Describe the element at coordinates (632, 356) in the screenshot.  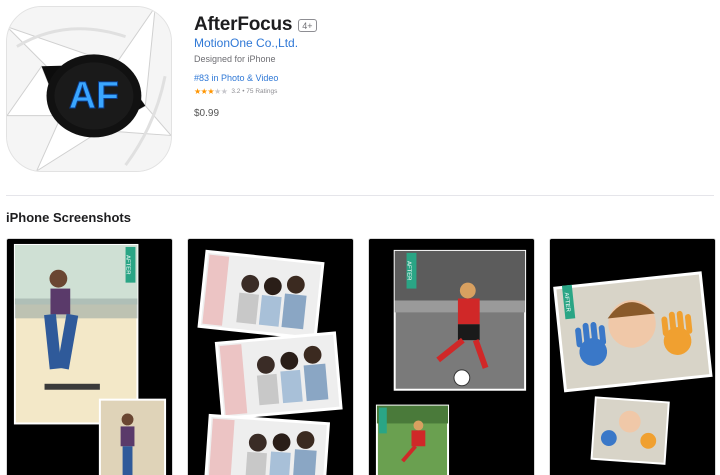
I see `screenshot-child-painted-hands: AFTER` at that location.